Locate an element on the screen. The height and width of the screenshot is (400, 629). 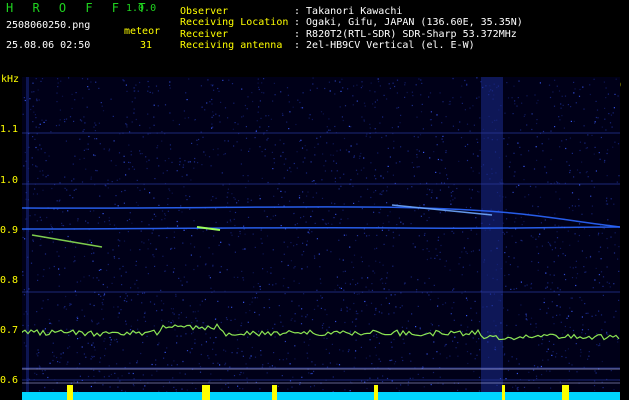
location-value: : Ogaki, Gifu, JAPAN (136.60E, 35.35N) is located at coordinates (408, 22).